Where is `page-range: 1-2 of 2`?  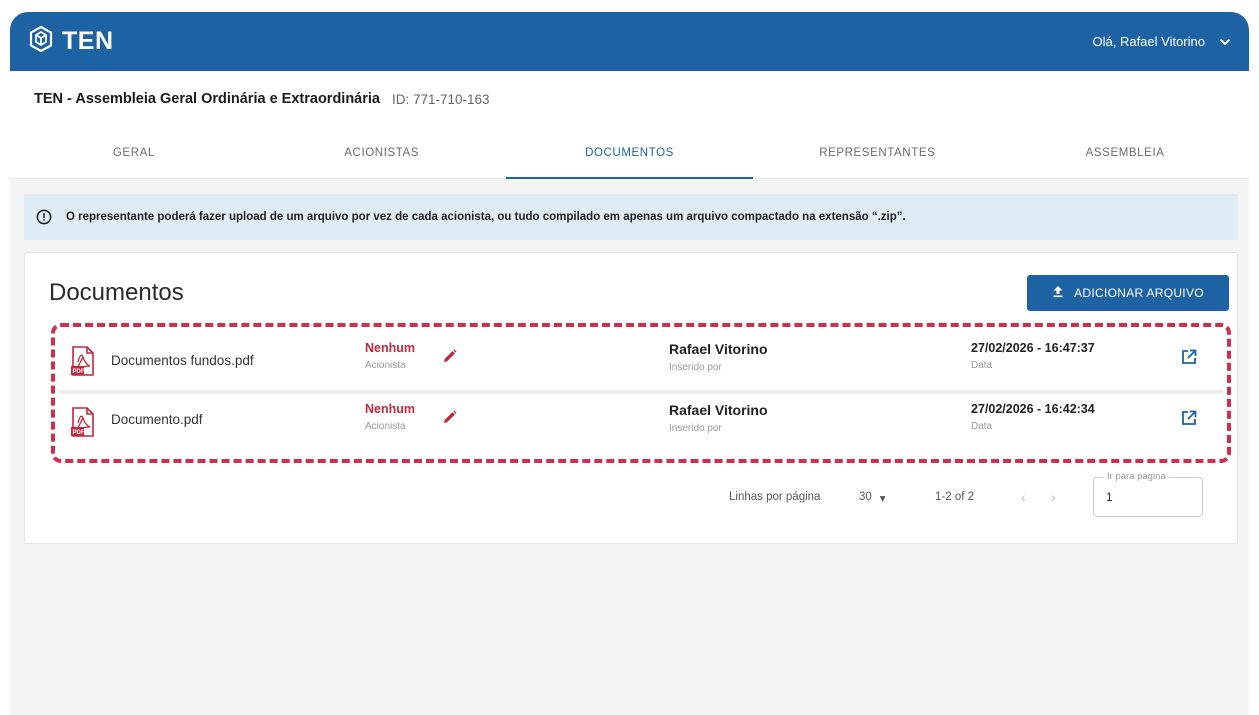
page-range: 1-2 of 2 is located at coordinates (954, 497).